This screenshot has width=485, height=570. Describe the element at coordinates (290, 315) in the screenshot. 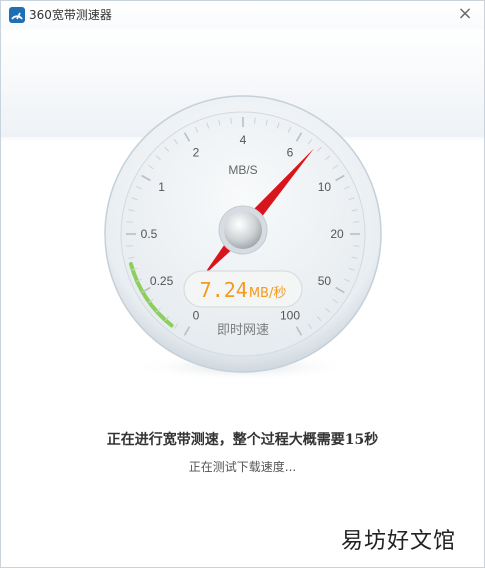

I see `gauge-tick-label: 100` at that location.